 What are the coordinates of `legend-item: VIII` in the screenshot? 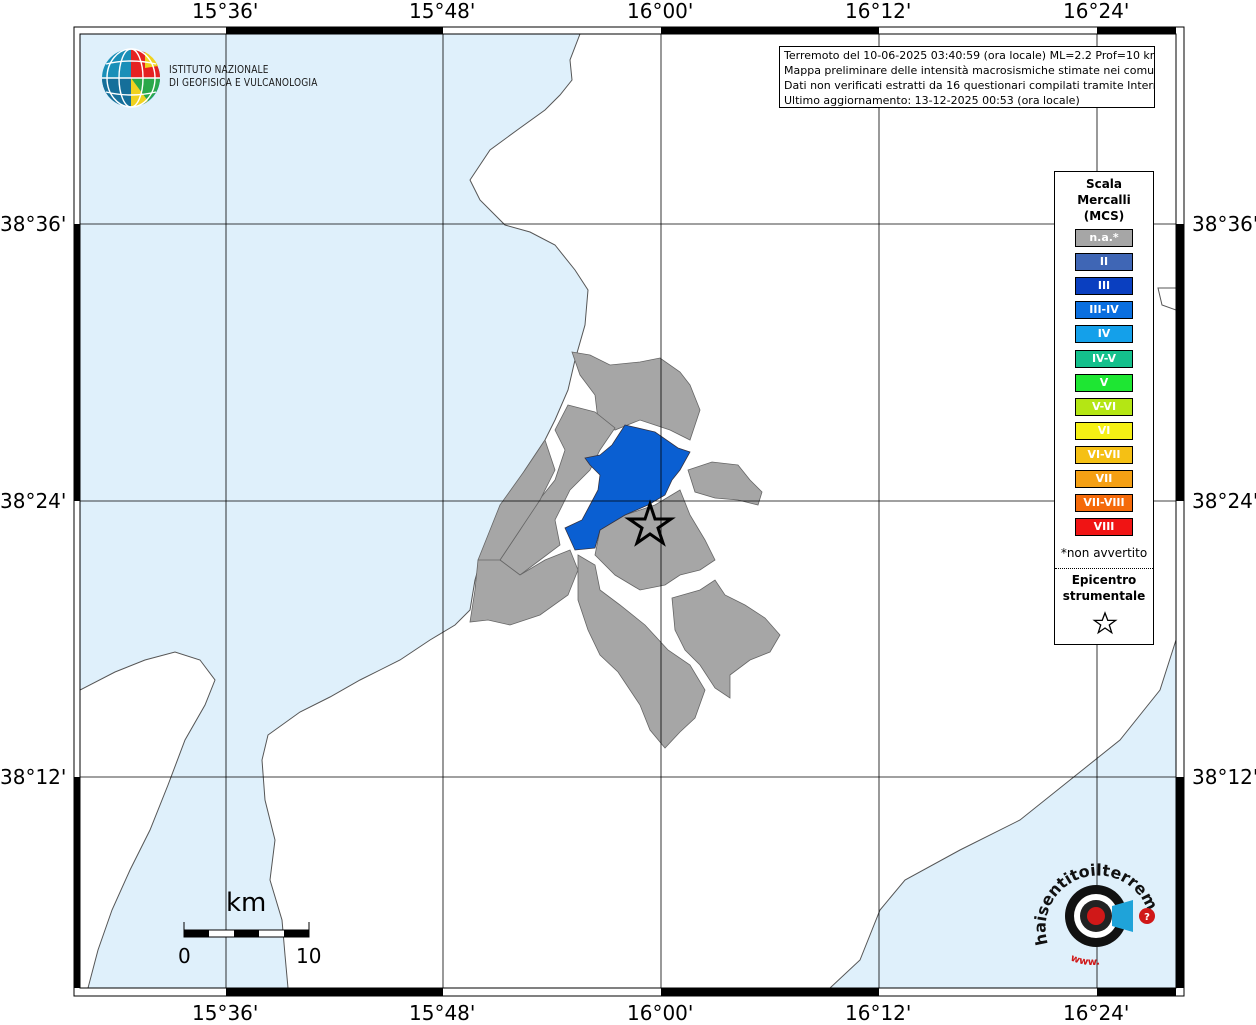 It's located at (1104, 527).